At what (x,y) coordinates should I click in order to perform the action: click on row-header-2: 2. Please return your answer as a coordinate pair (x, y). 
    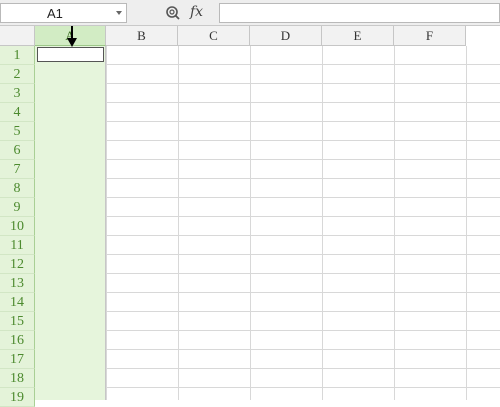
    Looking at the image, I should click on (17, 74).